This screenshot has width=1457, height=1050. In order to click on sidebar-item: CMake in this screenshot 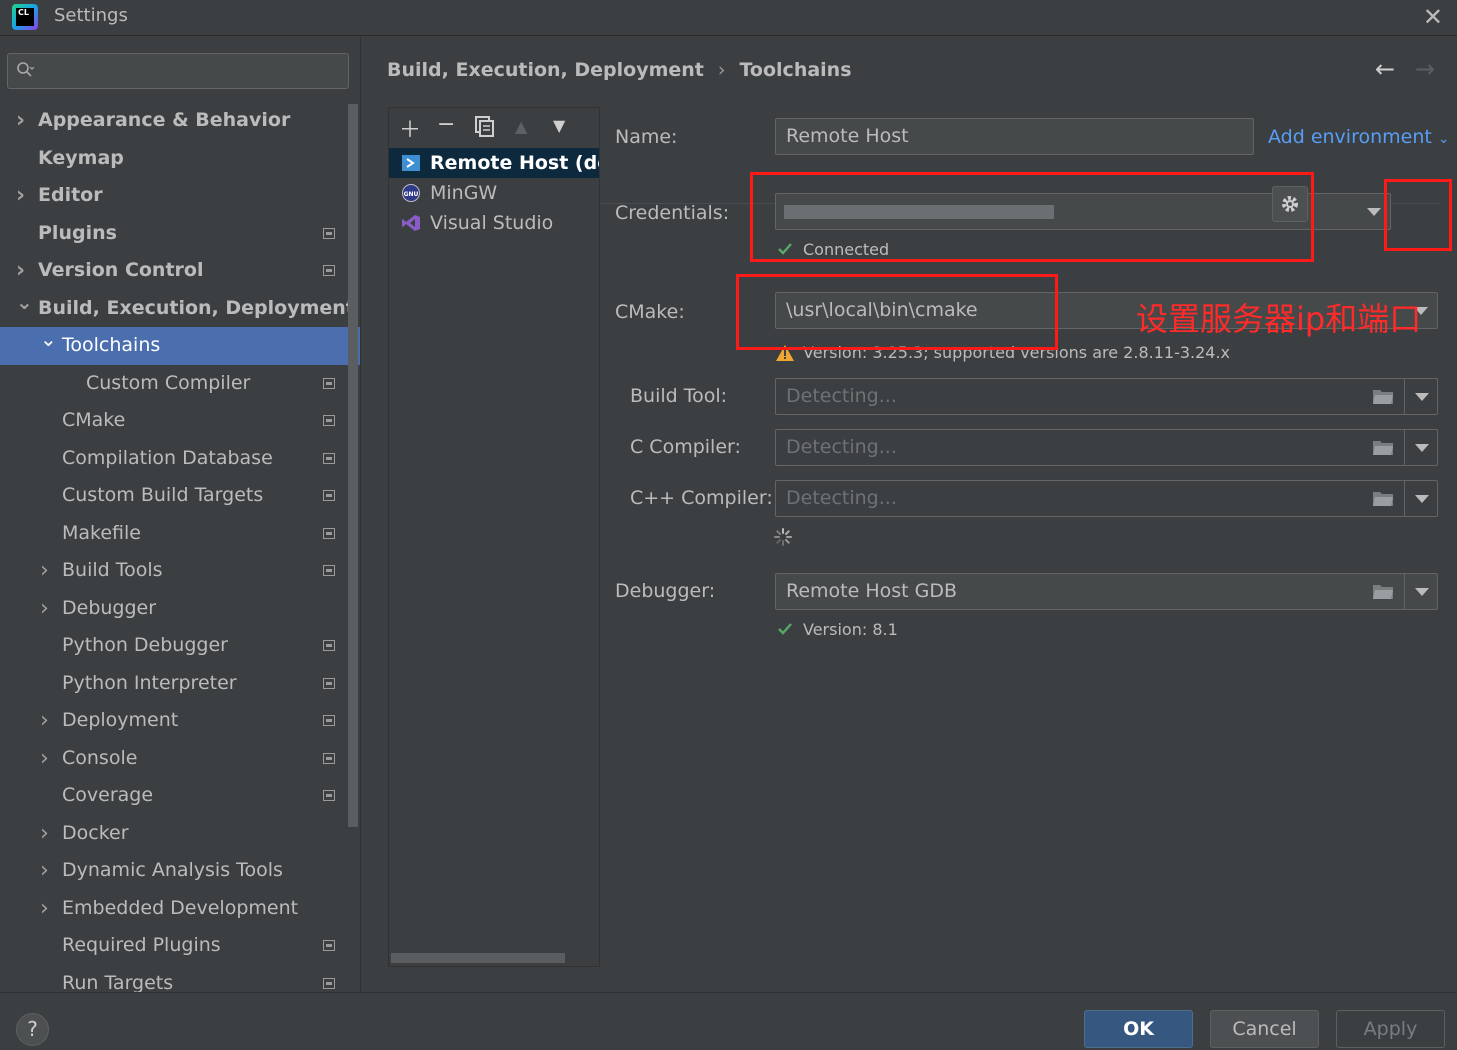, I will do `click(180, 421)`.